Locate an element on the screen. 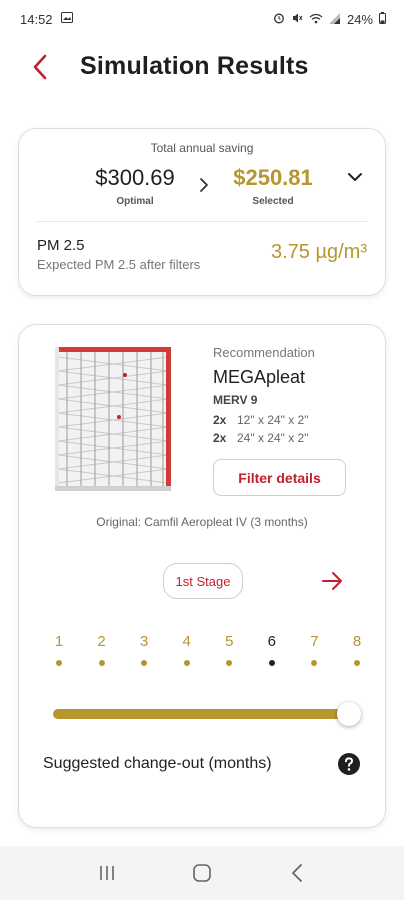 This screenshot has width=404, height=900. recent-apps-button is located at coordinates (107, 873).